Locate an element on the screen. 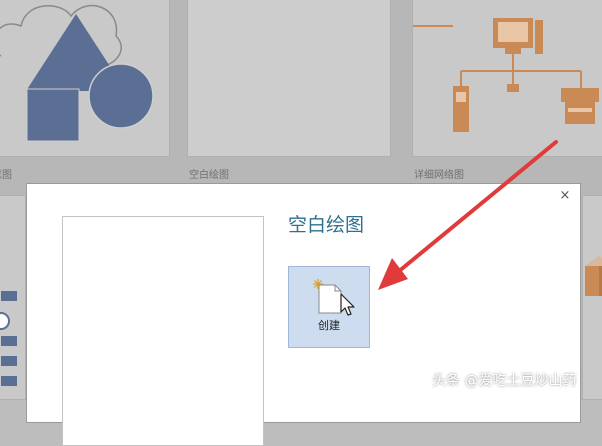 The image size is (602, 446). network-diagram-icon is located at coordinates (506, 75).